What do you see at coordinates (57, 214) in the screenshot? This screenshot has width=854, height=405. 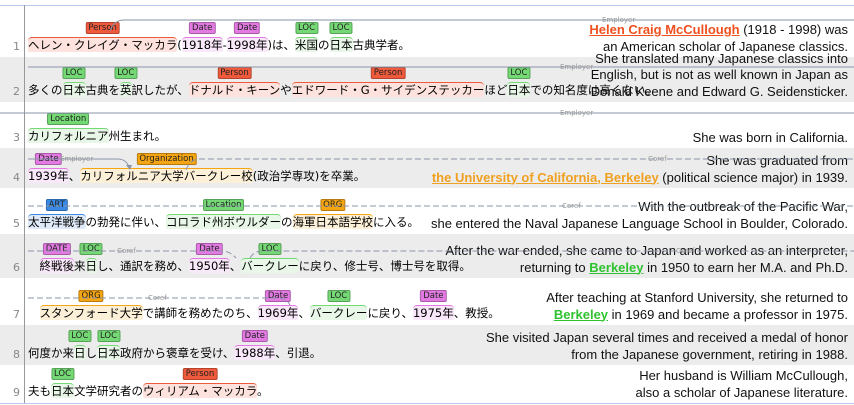 I see `entity-span: ART 太平洋戦争` at bounding box center [57, 214].